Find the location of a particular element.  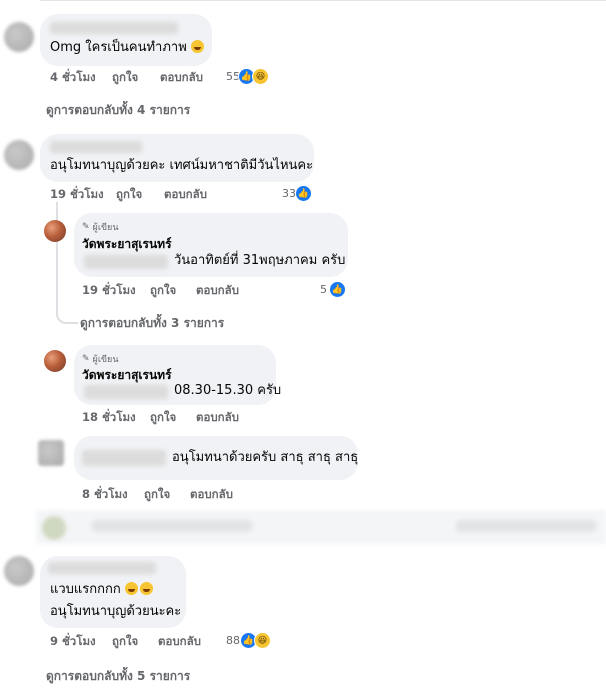

comment-time: 19 ชั่วโมง is located at coordinates (77, 195).